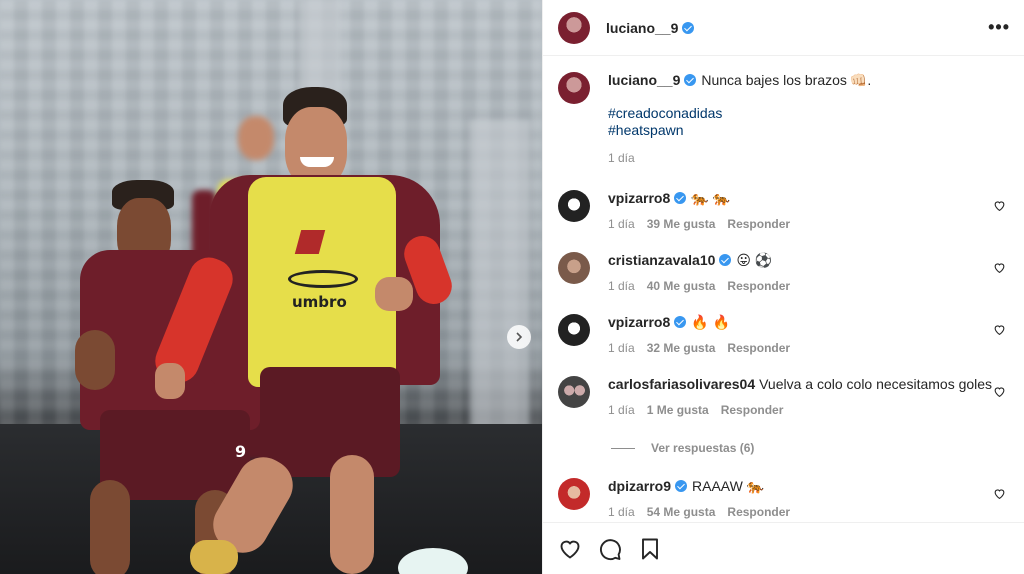  I want to click on comment: vpizarro8 🔥 🔥 1 día 32 Me gusta Responder, so click(783, 334).